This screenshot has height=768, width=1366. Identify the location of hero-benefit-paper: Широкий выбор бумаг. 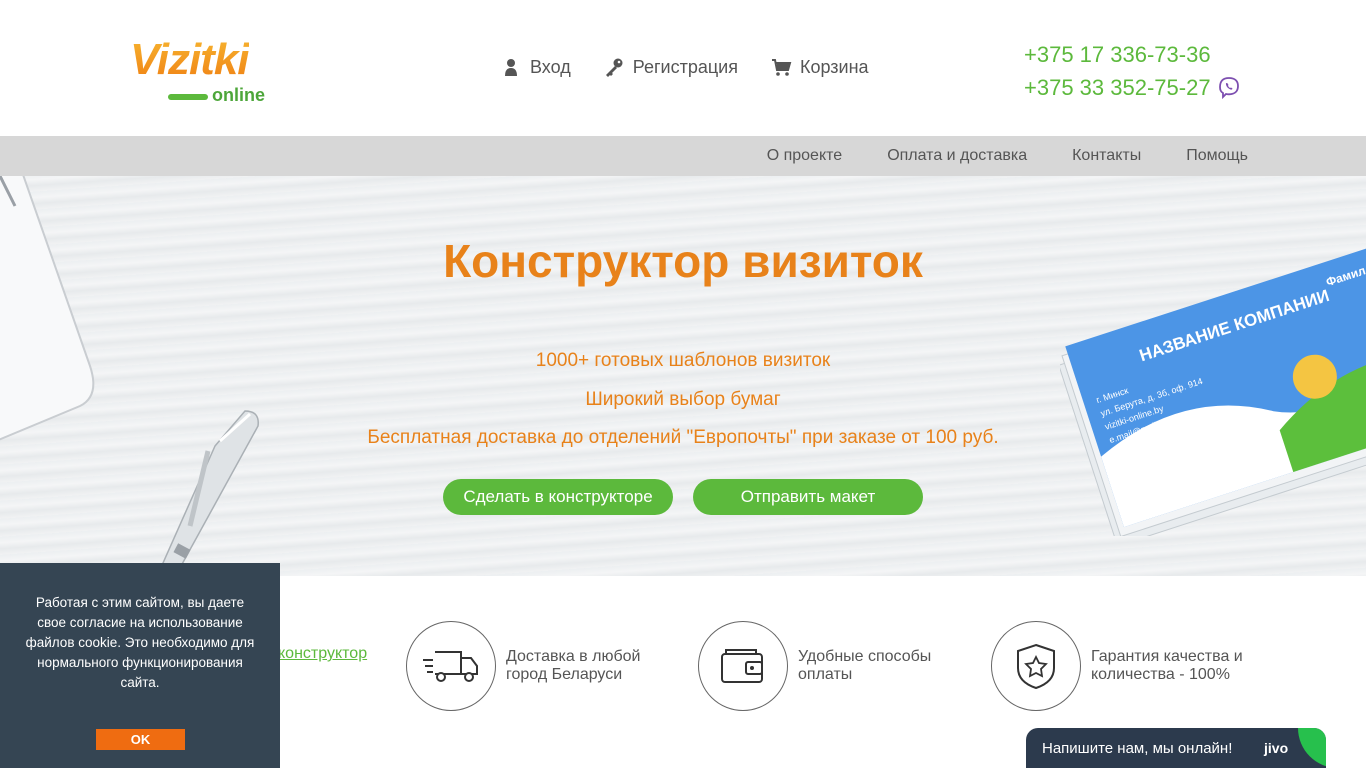
(683, 399).